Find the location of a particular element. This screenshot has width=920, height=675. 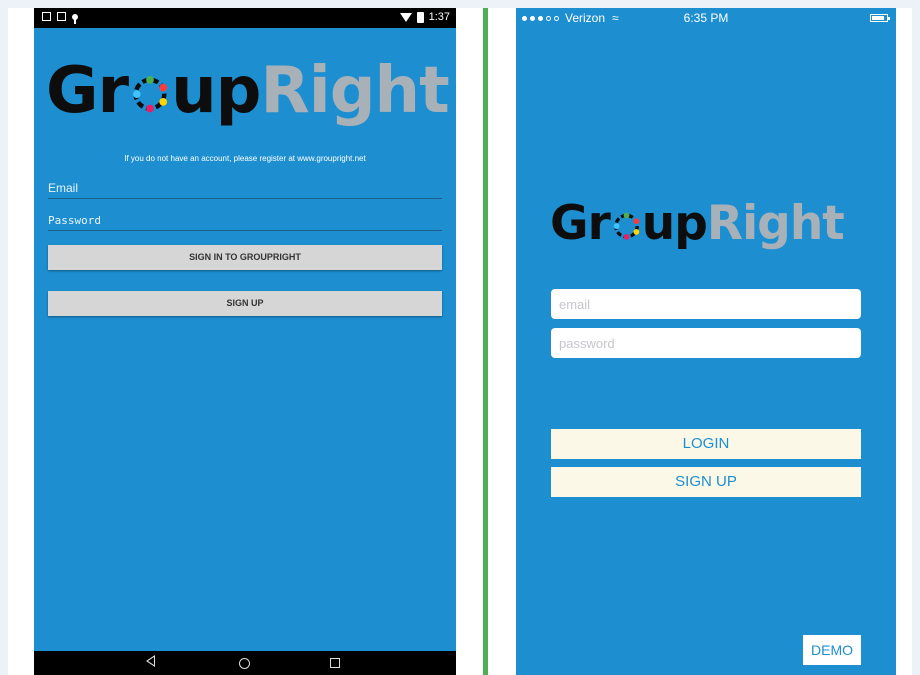

back-icon is located at coordinates (150, 661).